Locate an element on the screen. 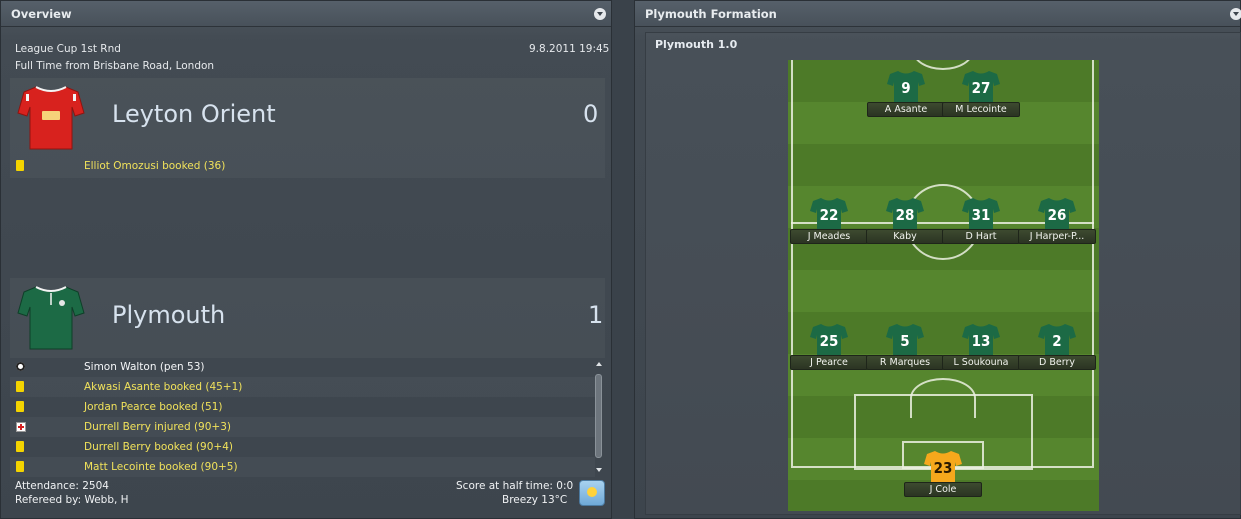 This screenshot has width=1241, height=519. player-marker: 31 D Hart is located at coordinates (981, 222).